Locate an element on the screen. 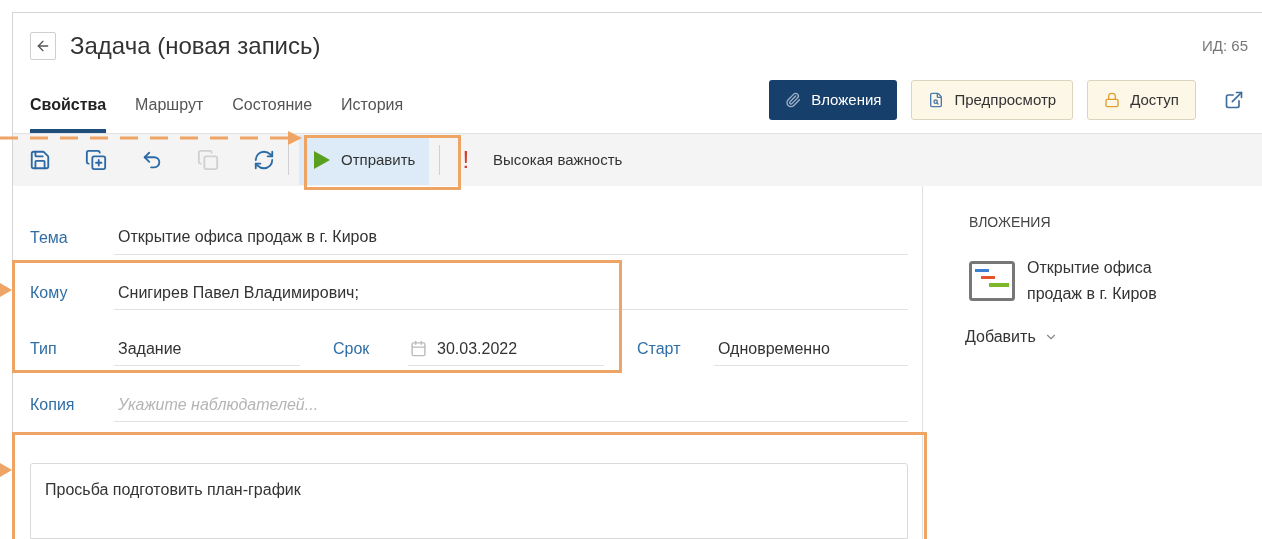 The image size is (1262, 539). field-label: Копия is located at coordinates (53, 405).